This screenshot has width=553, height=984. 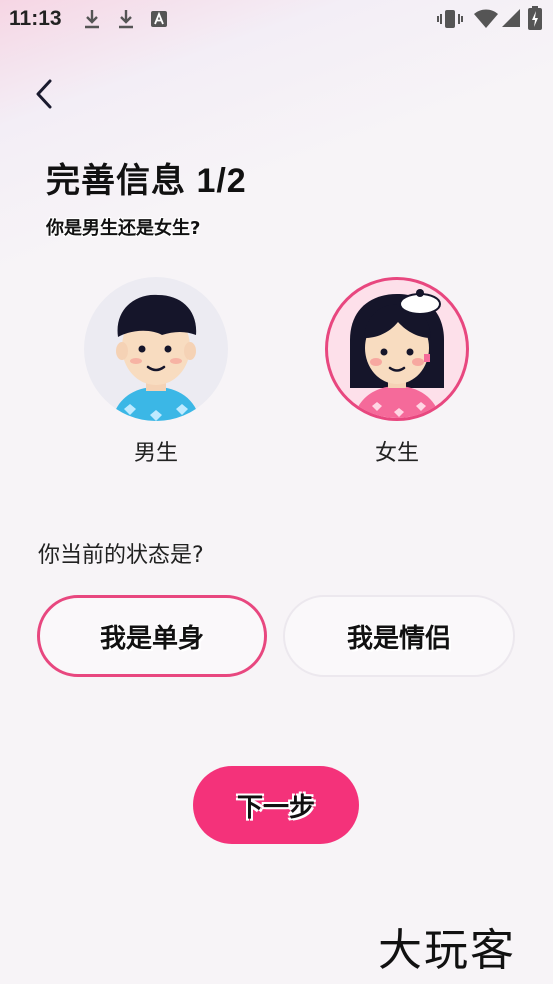 I want to click on battery-icon, so click(x=535, y=18).